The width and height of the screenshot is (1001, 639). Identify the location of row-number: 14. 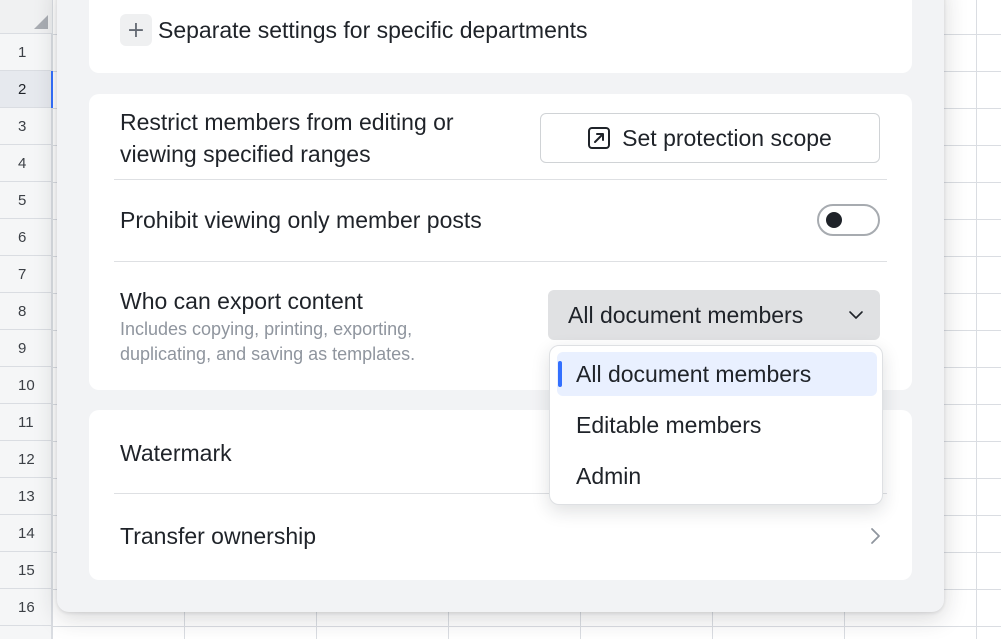
(26, 533).